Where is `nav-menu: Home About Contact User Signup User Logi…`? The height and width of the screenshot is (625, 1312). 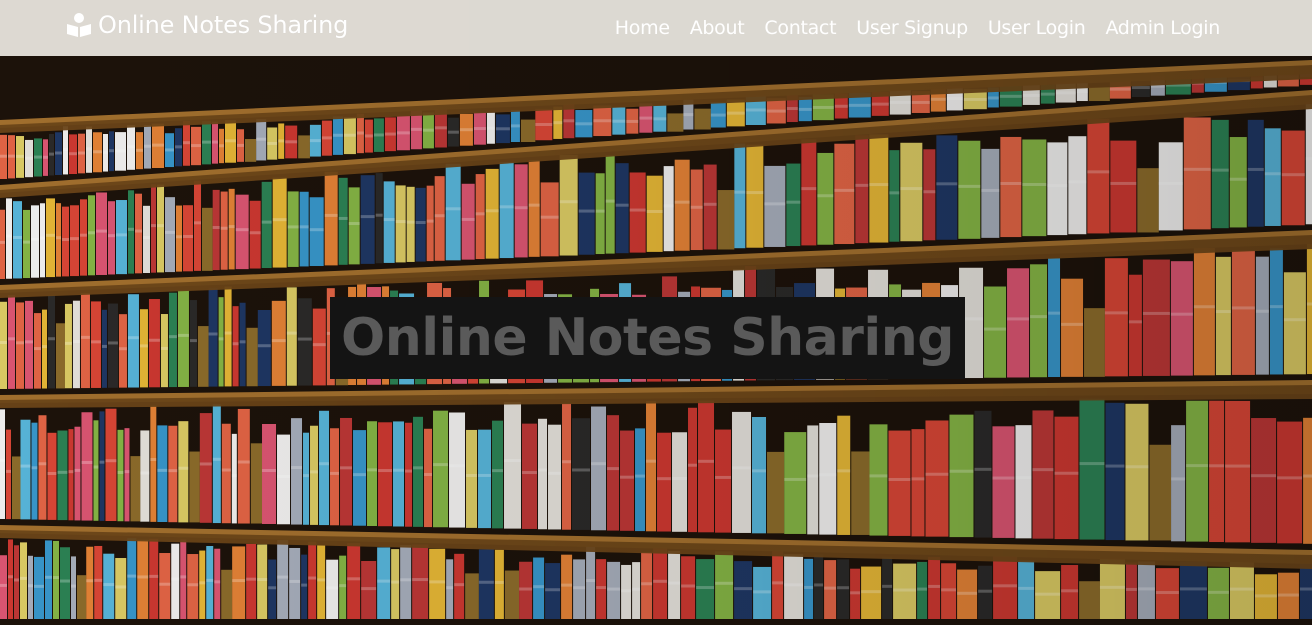
nav-menu: Home About Contact User Signup User Logi… is located at coordinates (918, 28).